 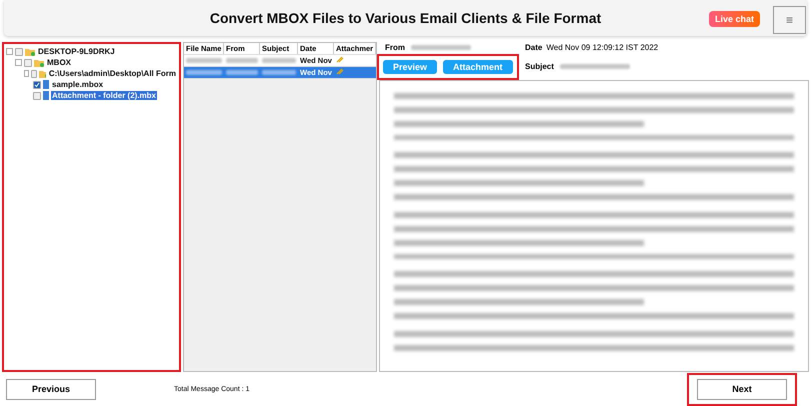 What do you see at coordinates (406, 18) in the screenshot?
I see `app-title: Convert MBOX Files to Various Email Clients & File Format` at bounding box center [406, 18].